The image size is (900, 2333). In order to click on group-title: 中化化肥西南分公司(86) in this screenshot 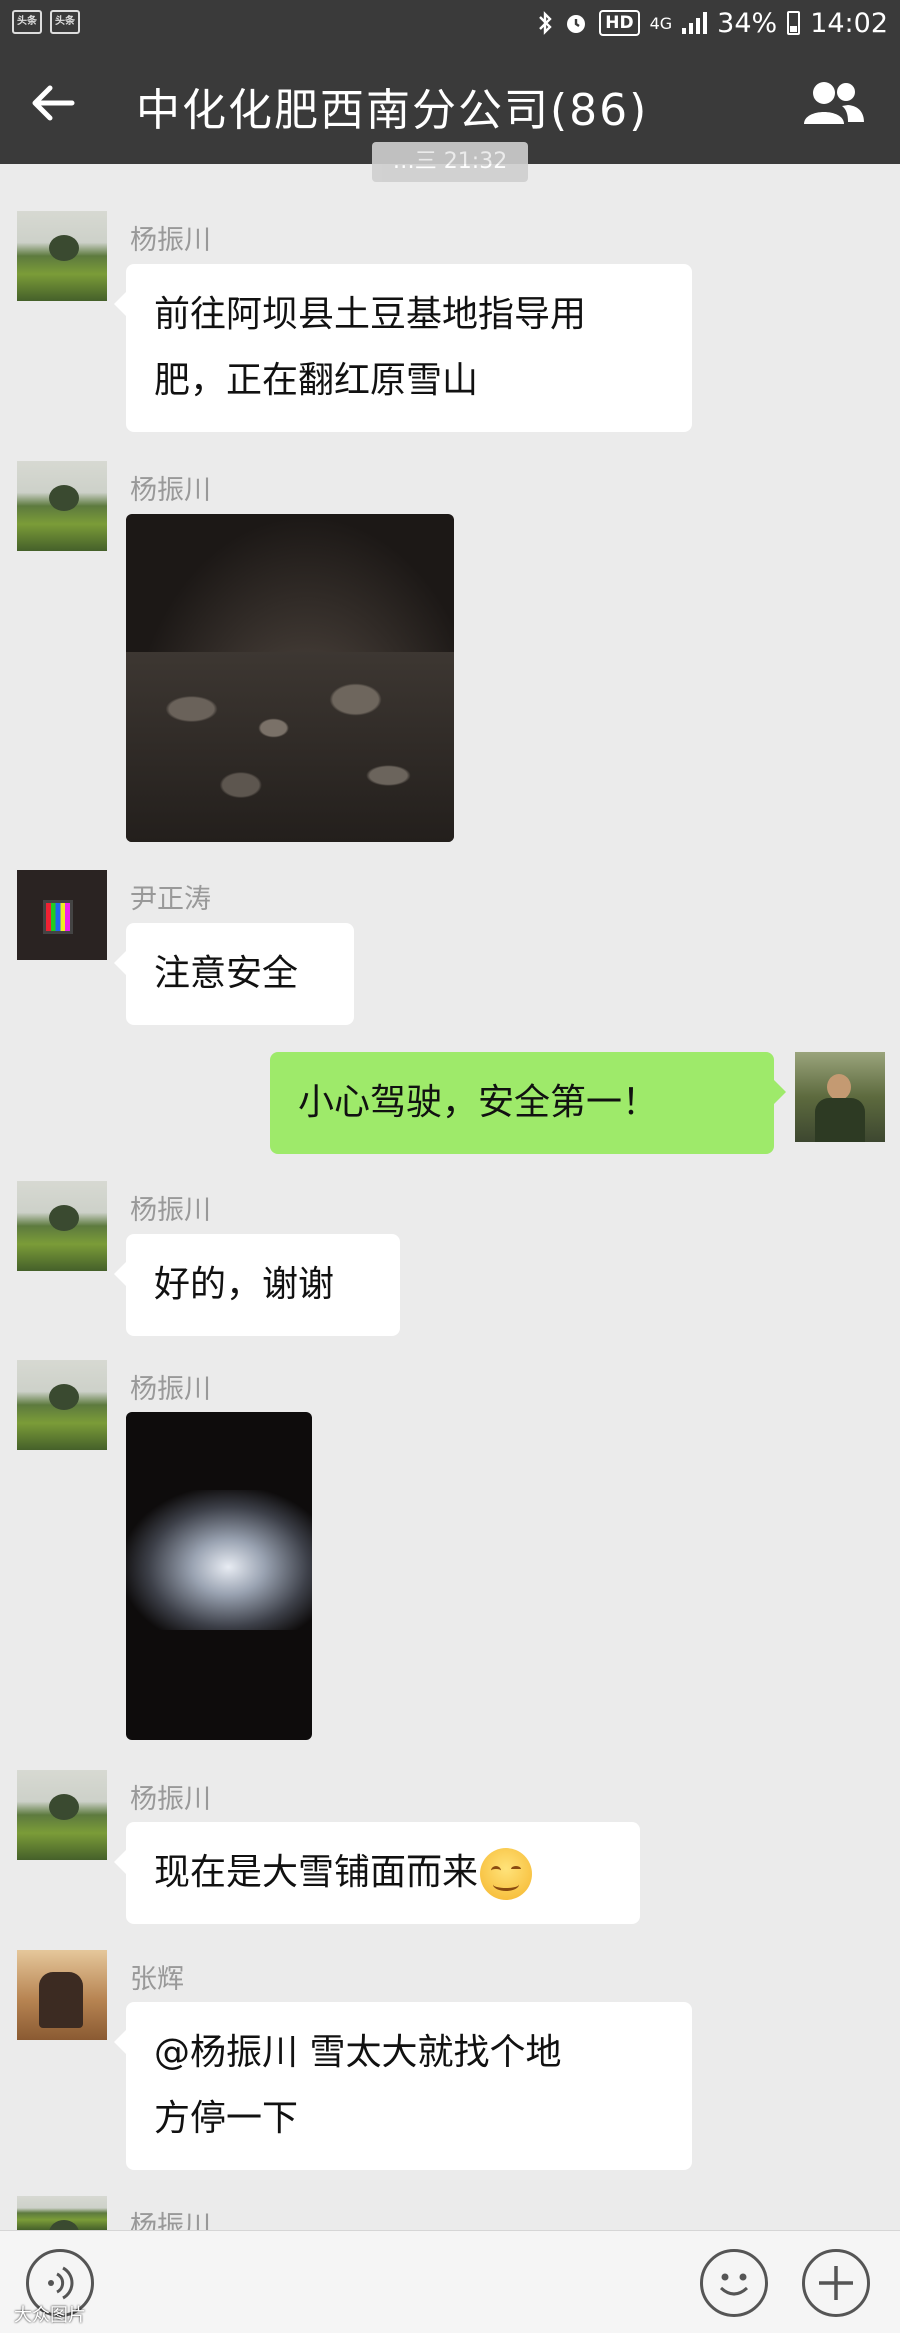, I will do `click(392, 110)`.